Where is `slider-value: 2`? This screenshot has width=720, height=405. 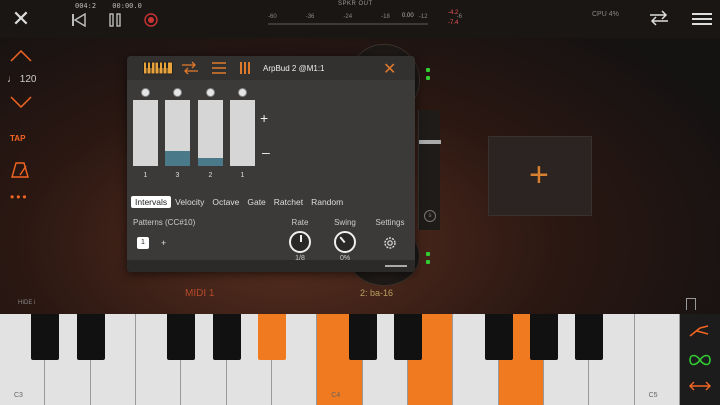
slider-value: 2 is located at coordinates (210, 175).